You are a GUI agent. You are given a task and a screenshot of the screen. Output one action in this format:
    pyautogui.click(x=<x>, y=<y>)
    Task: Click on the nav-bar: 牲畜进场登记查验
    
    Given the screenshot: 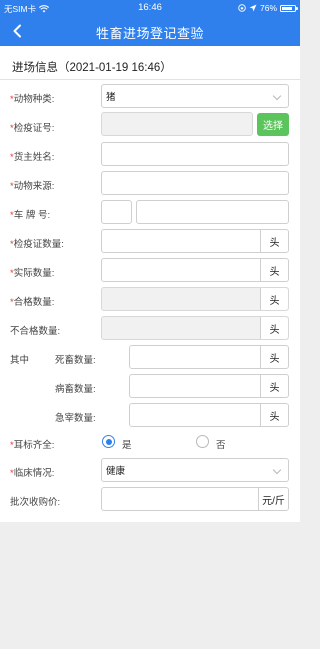 What is the action you would take?
    pyautogui.click(x=150, y=31)
    